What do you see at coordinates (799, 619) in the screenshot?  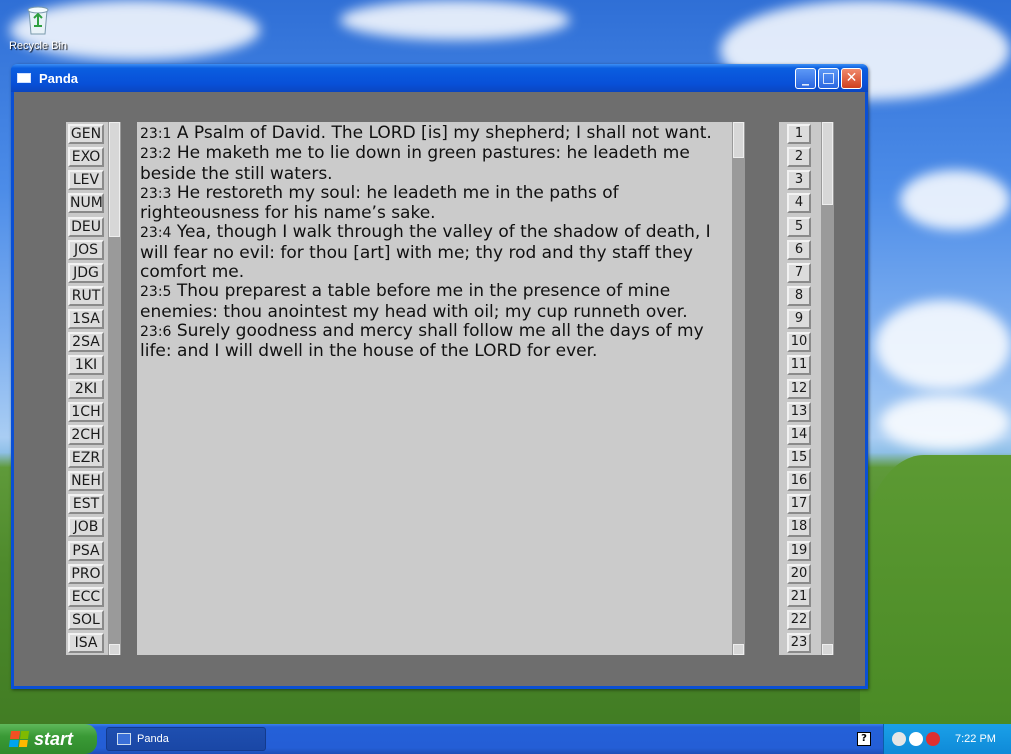 I see `chapter-button: 22` at bounding box center [799, 619].